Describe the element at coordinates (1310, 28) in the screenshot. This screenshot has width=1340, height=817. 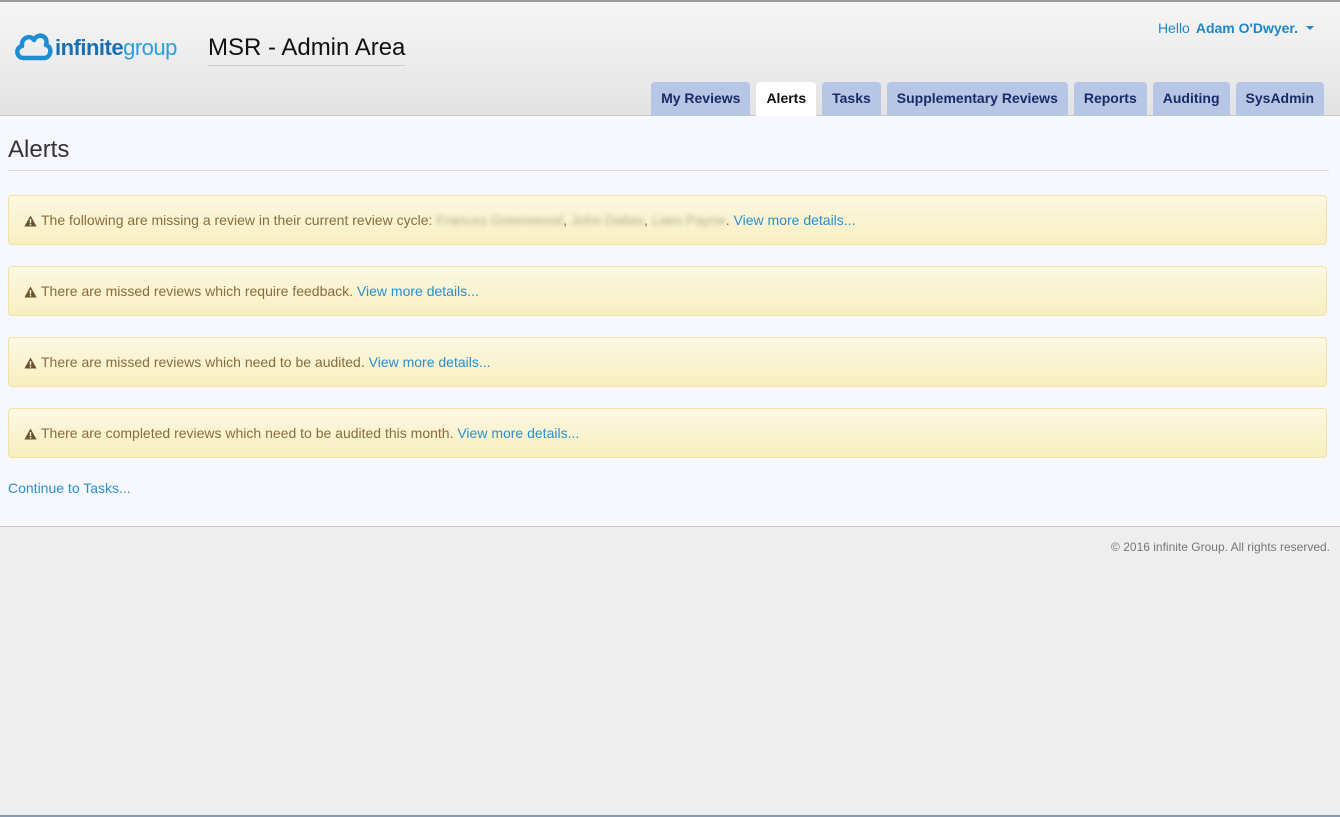
I see `caret-down-icon` at that location.